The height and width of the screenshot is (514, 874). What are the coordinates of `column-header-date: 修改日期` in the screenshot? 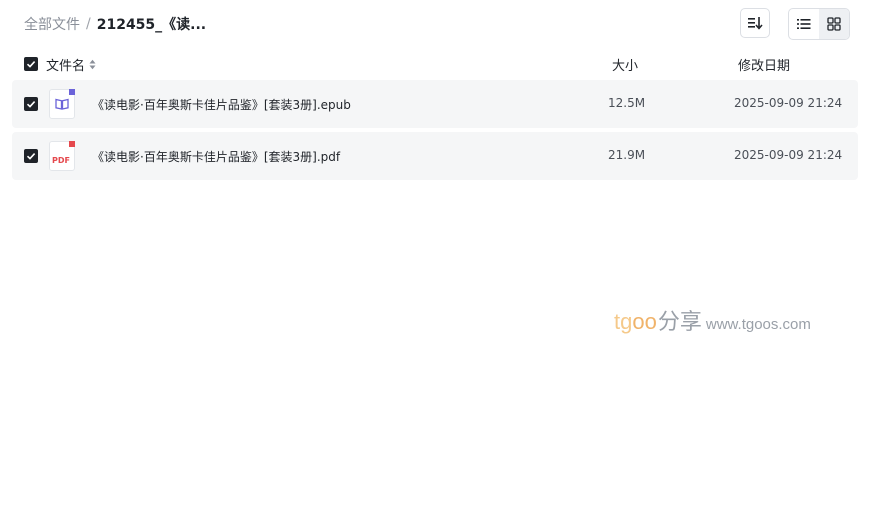 It's located at (764, 64).